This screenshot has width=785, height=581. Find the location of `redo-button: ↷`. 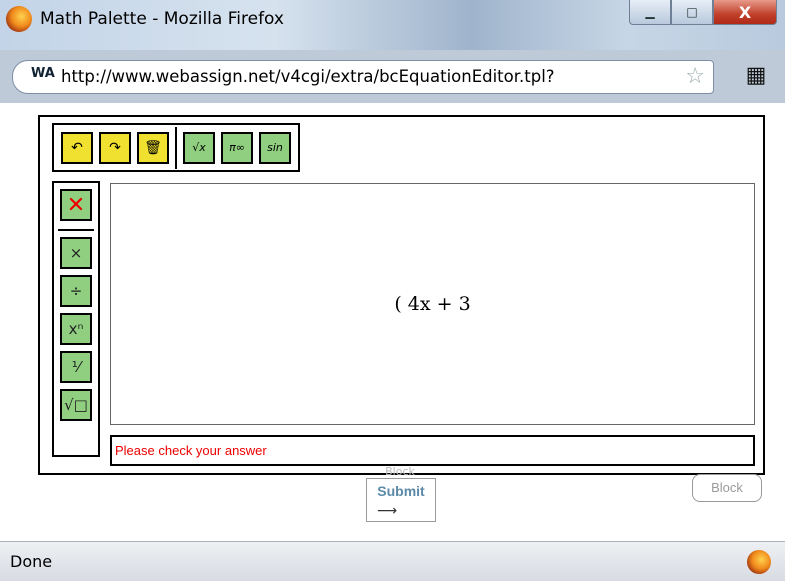

redo-button: ↷ is located at coordinates (115, 147).